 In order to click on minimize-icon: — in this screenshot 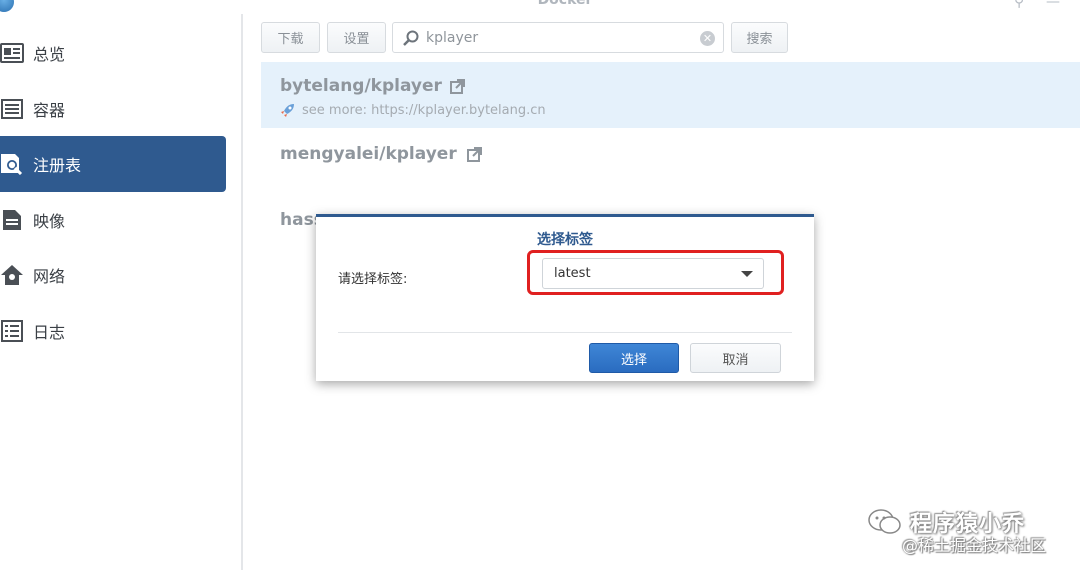, I will do `click(1053, 5)`.